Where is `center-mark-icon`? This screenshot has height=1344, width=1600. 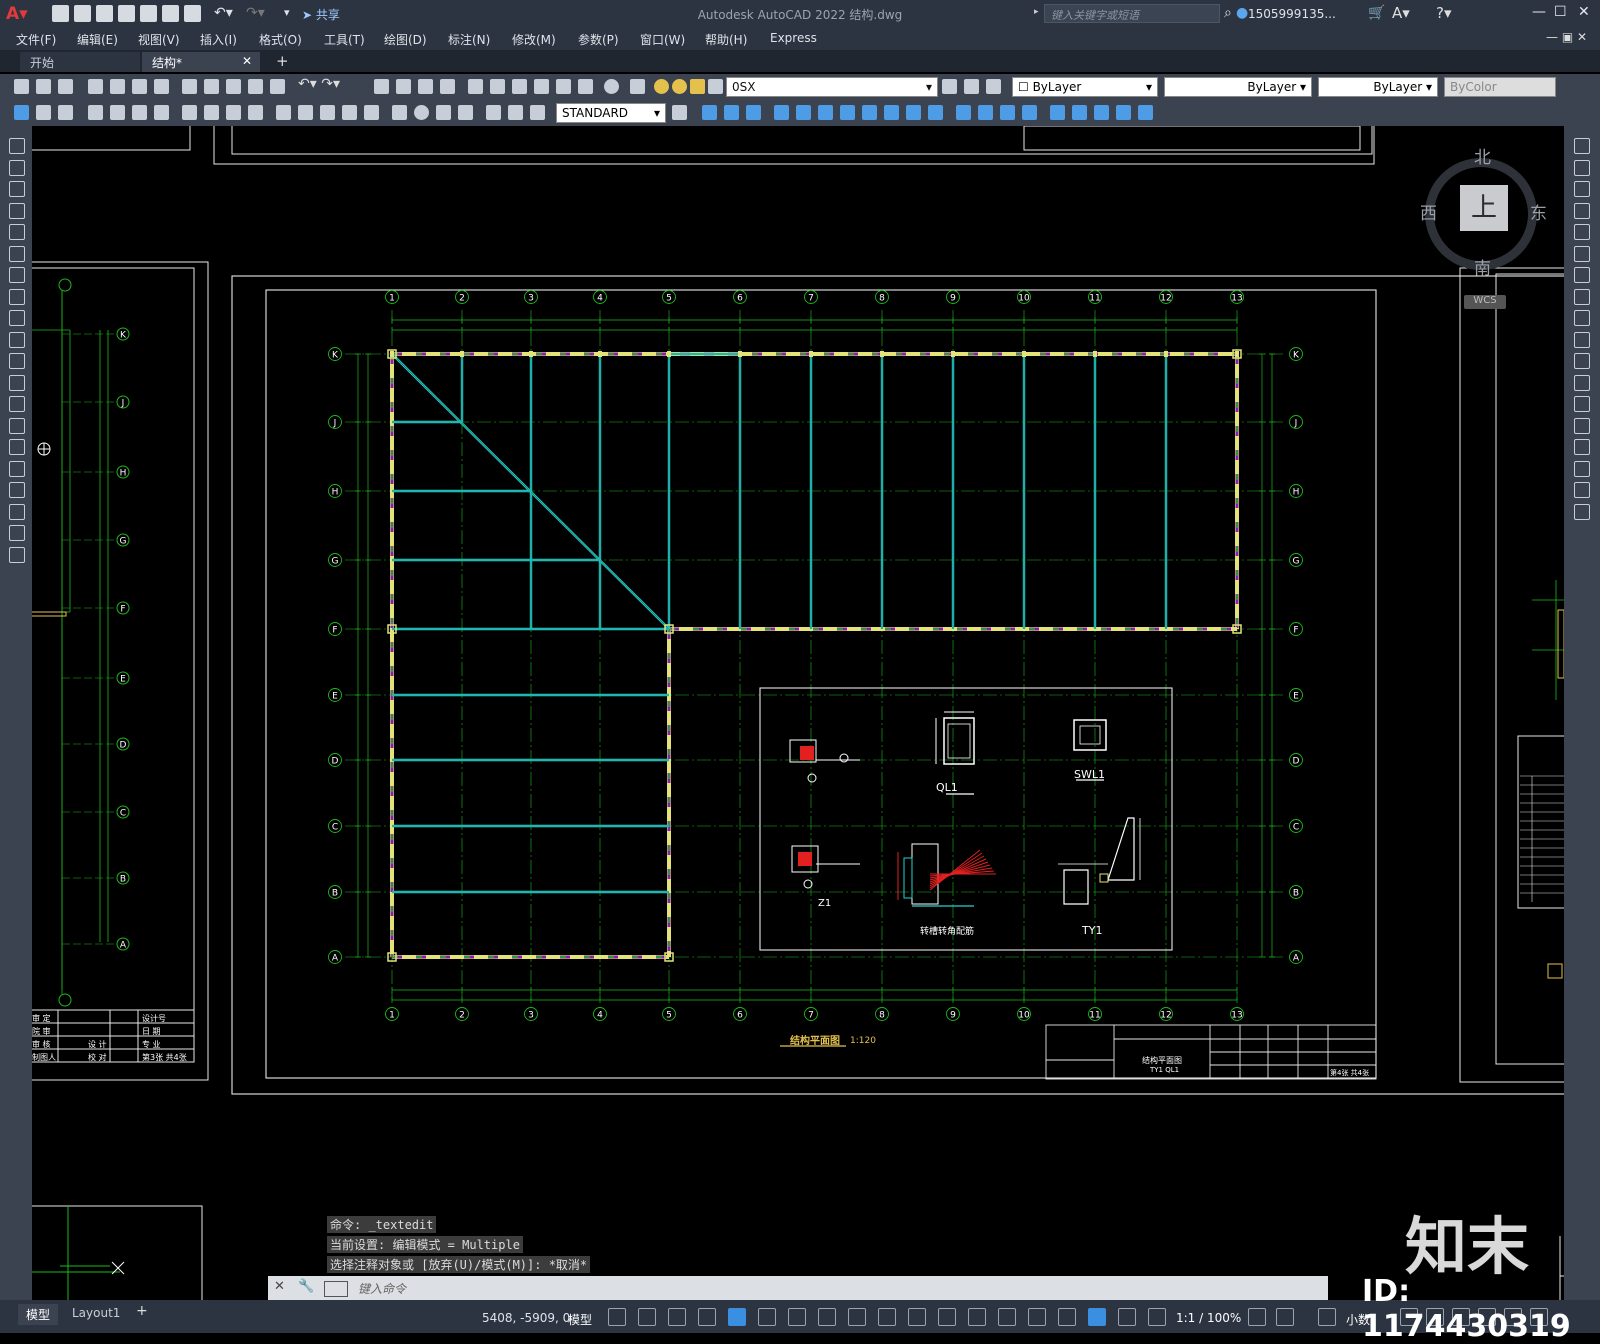
center-mark-icon is located at coordinates (421, 112).